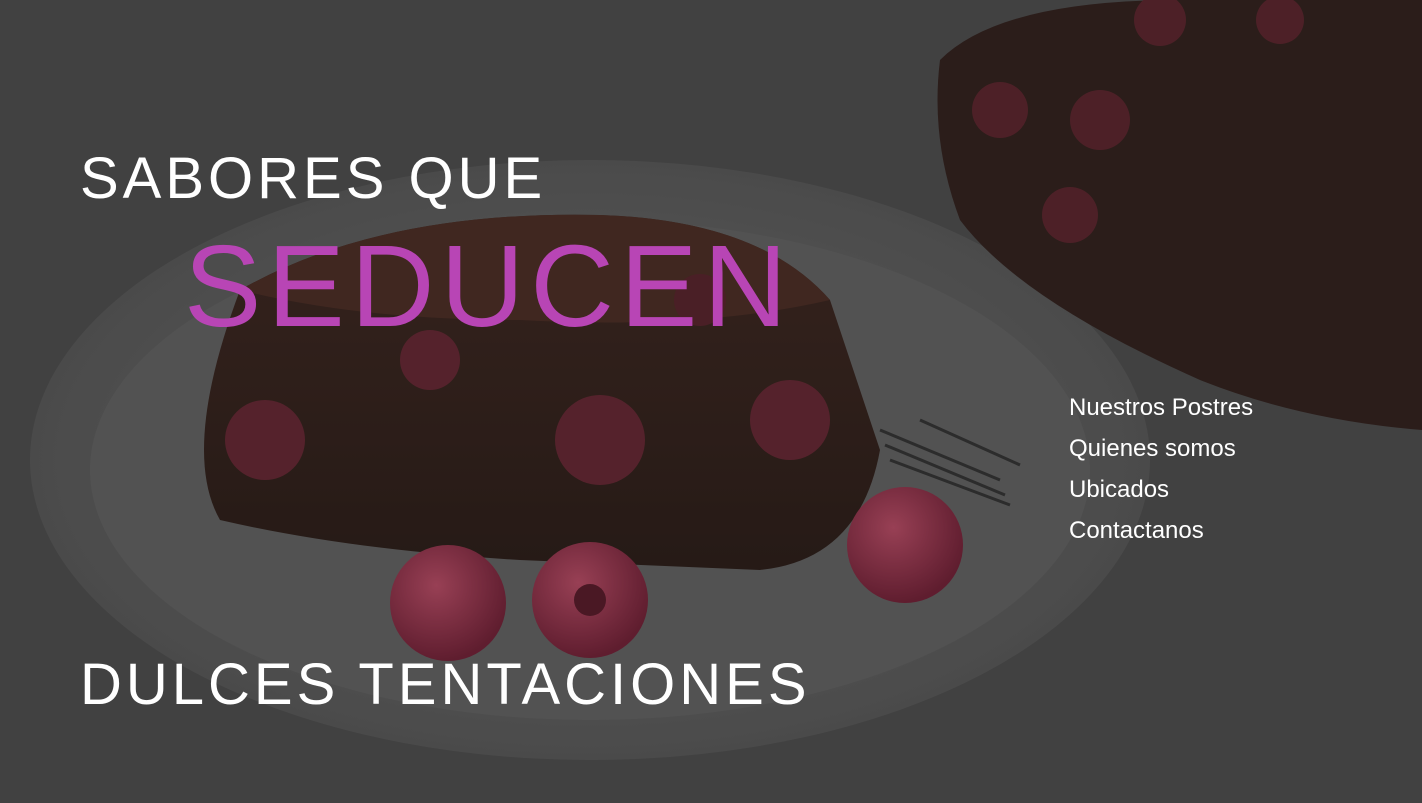 This screenshot has height=803, width=1422. Describe the element at coordinates (1136, 530) in the screenshot. I see `nav-link-contactanos: Contactanos` at that location.